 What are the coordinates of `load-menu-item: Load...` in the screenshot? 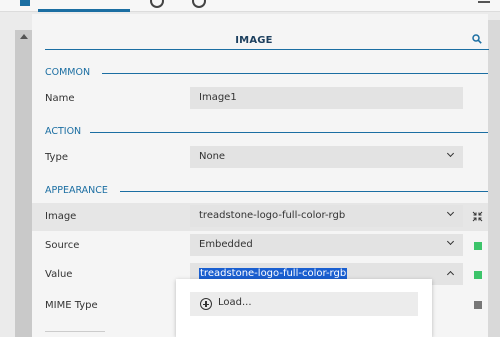 It's located at (304, 304).